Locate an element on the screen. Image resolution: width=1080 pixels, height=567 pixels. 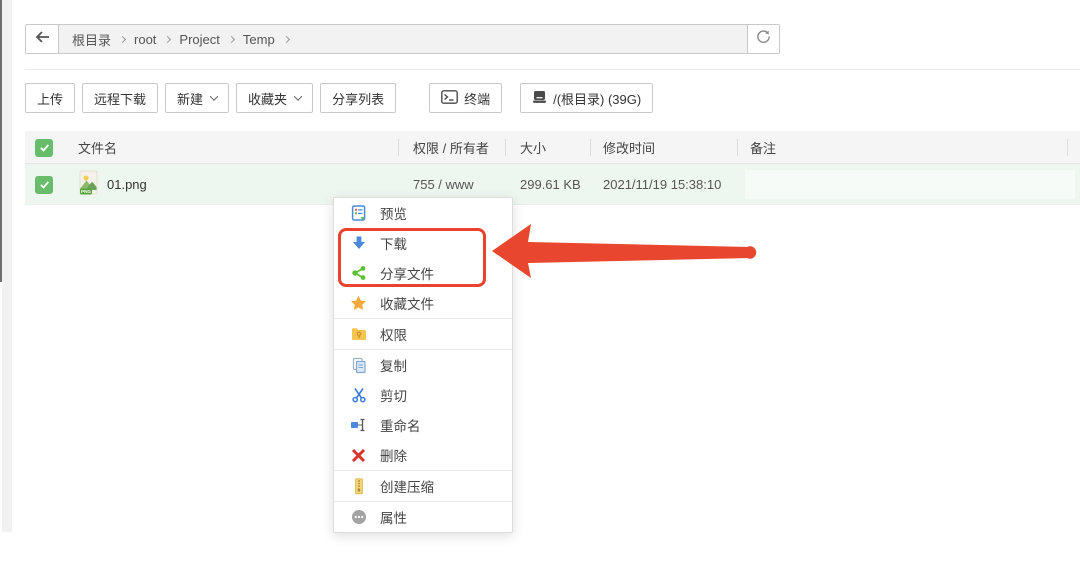
favorites-button: 收藏夹 is located at coordinates (275, 98).